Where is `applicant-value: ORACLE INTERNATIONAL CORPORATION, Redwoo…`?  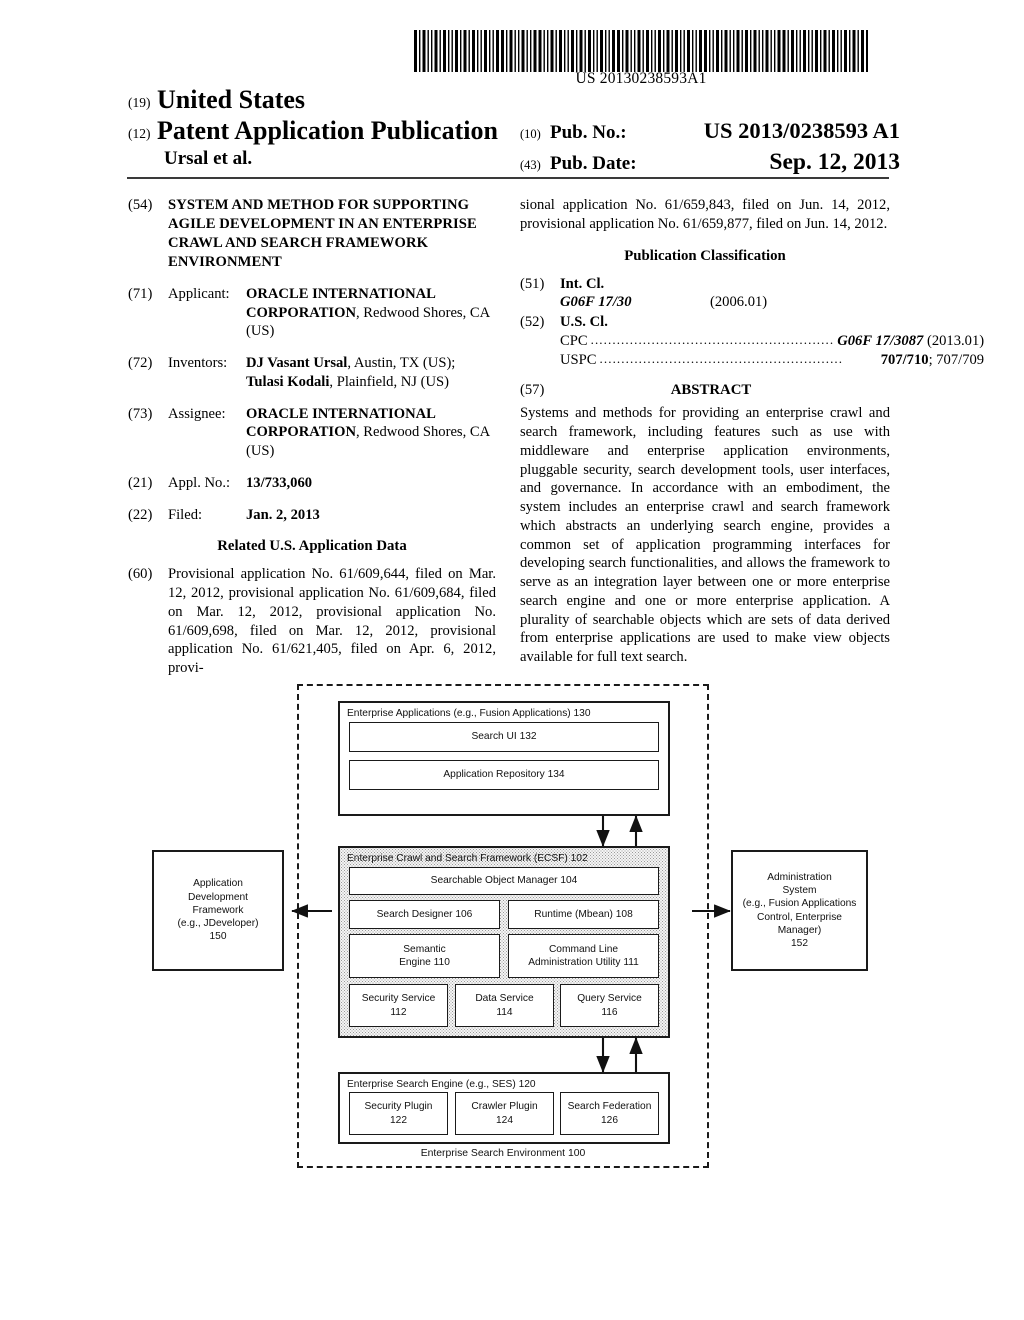 applicant-value: ORACLE INTERNATIONAL CORPORATION, Redwoo… is located at coordinates (371, 313).